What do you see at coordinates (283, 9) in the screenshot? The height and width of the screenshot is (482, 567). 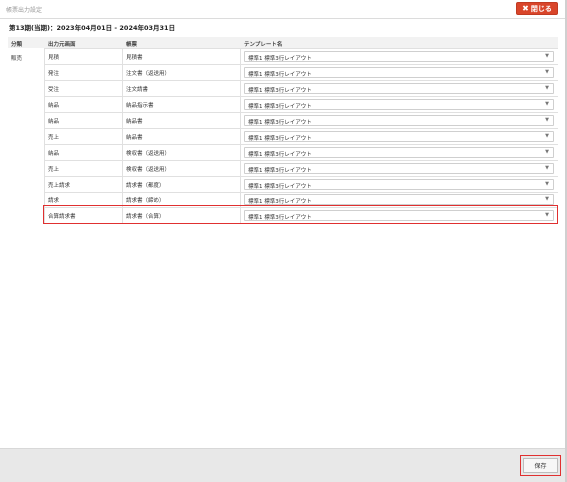 I see `title-bar: 帳票出力設定 ✖ 閉じる` at bounding box center [283, 9].